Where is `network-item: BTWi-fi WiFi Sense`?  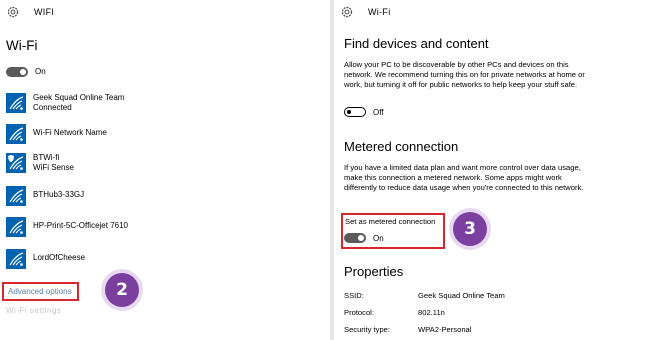
network-item: BTWi-fi WiFi Sense is located at coordinates (40, 163).